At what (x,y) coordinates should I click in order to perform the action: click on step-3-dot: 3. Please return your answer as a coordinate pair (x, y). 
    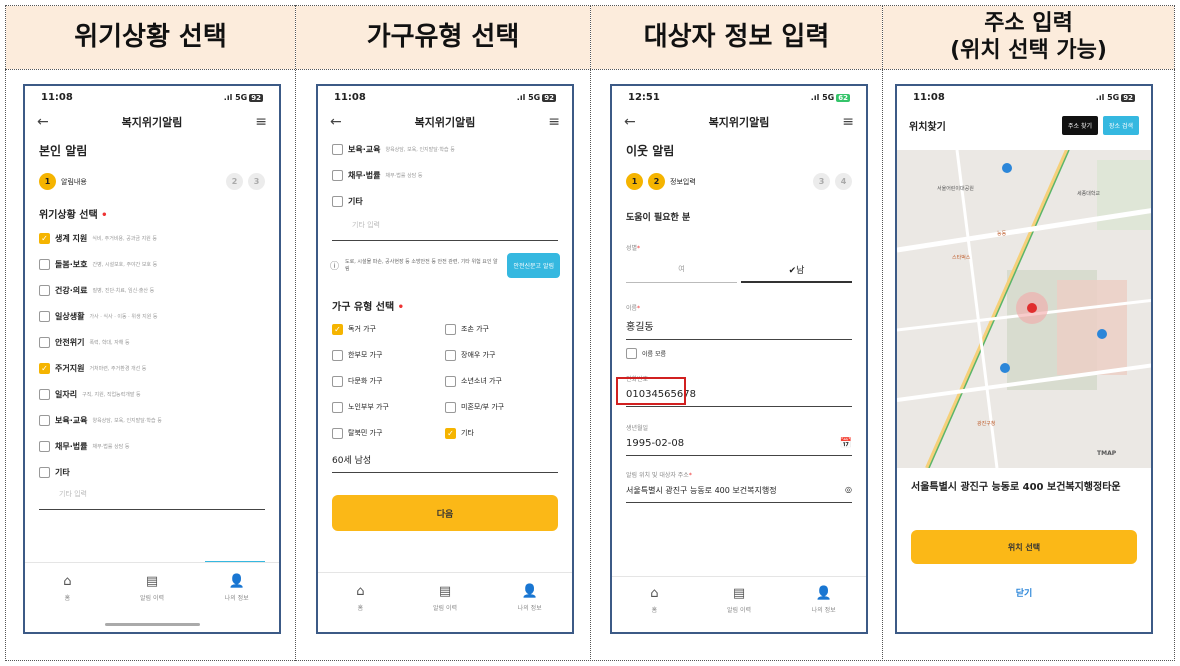
    Looking at the image, I should click on (256, 181).